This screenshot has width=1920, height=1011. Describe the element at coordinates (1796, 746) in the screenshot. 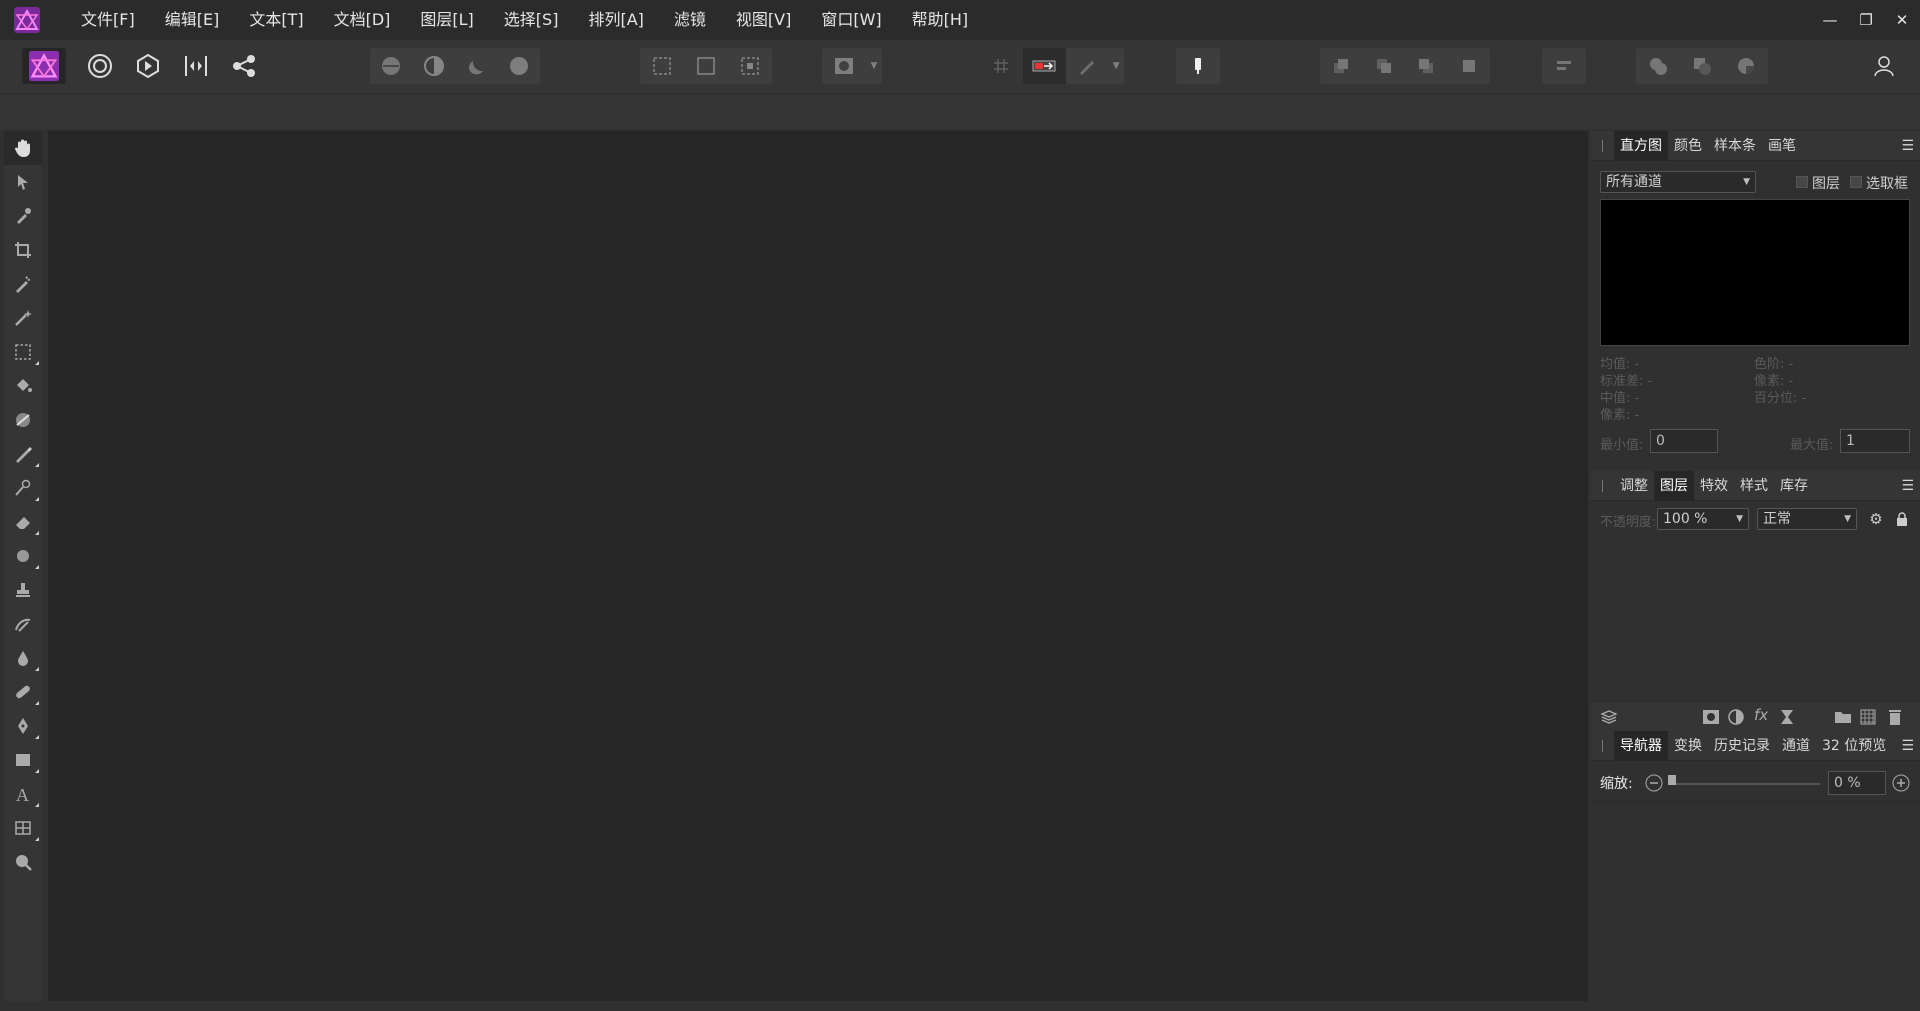

I see `tab-channels: 通道` at that location.